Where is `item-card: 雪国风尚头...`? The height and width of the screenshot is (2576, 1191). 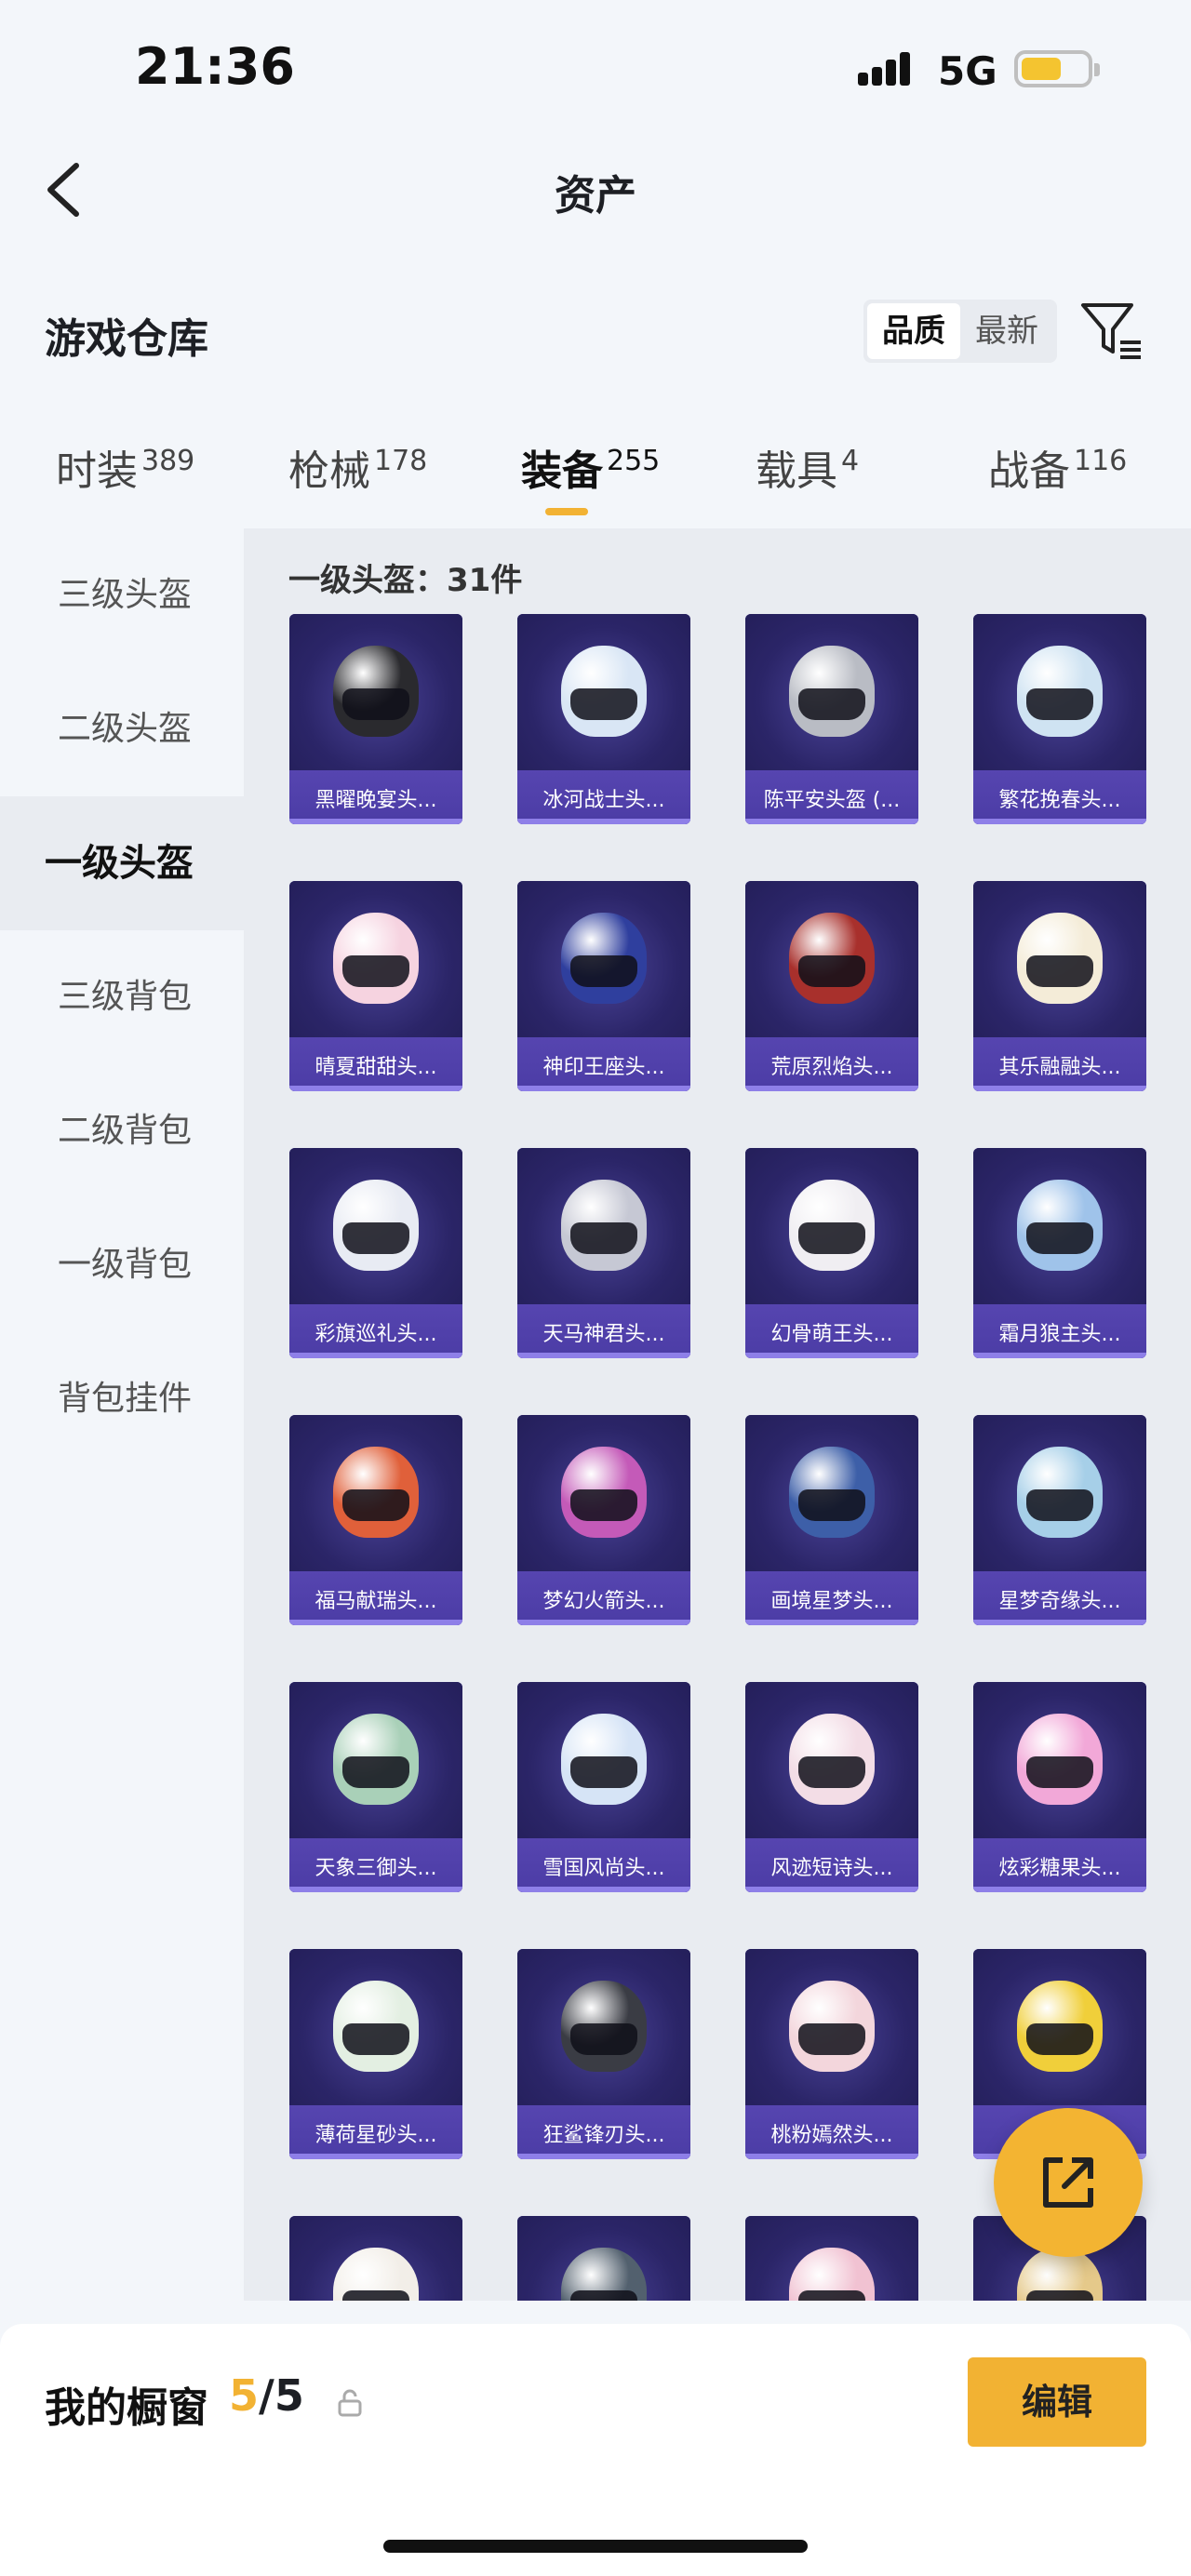
item-card: 雪国风尚头... is located at coordinates (603, 1787).